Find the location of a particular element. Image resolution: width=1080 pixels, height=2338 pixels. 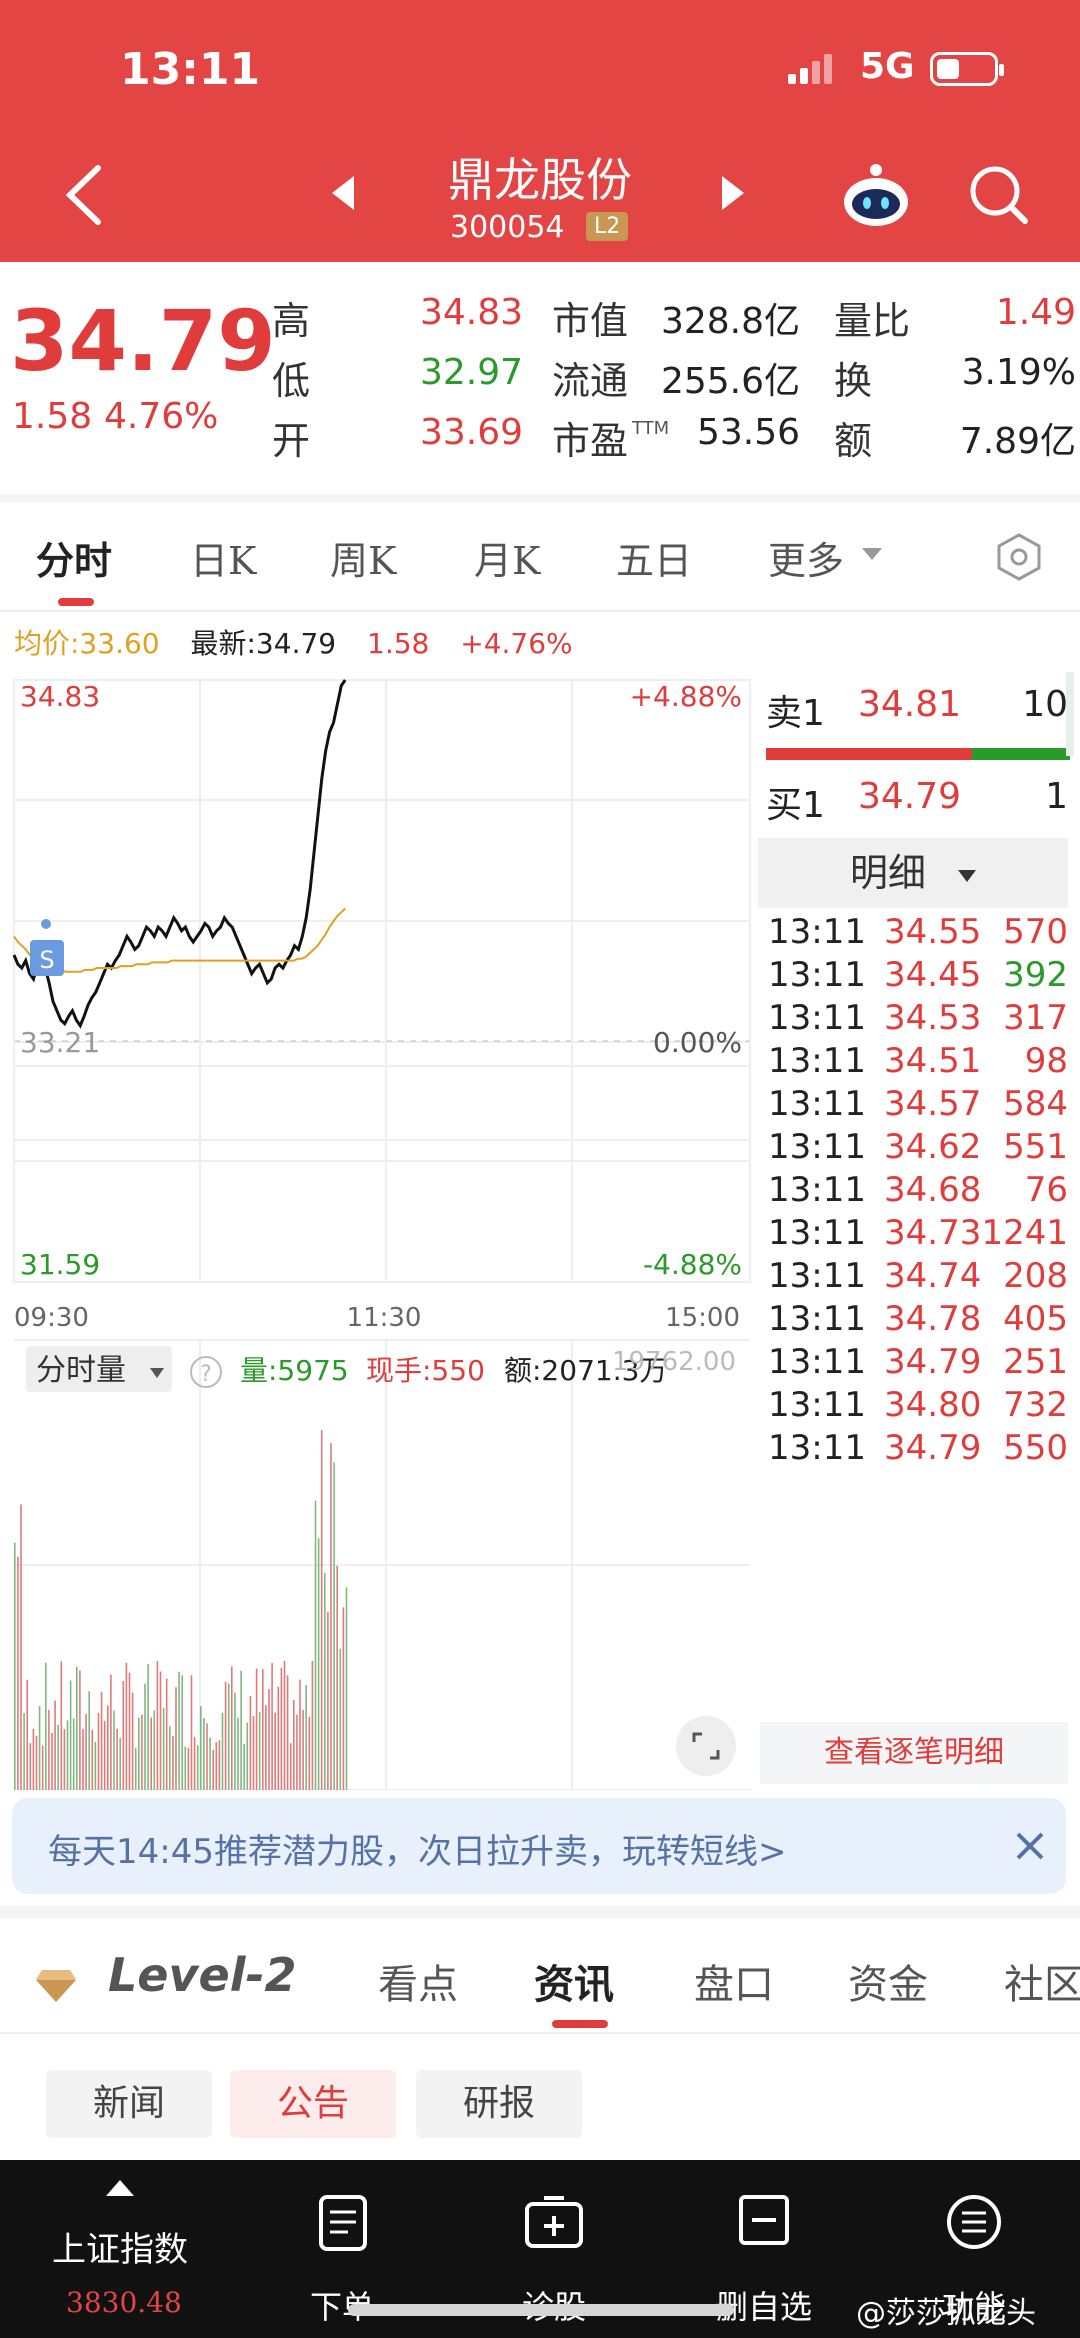

remove-watchlist-icon is located at coordinates (764, 2220).